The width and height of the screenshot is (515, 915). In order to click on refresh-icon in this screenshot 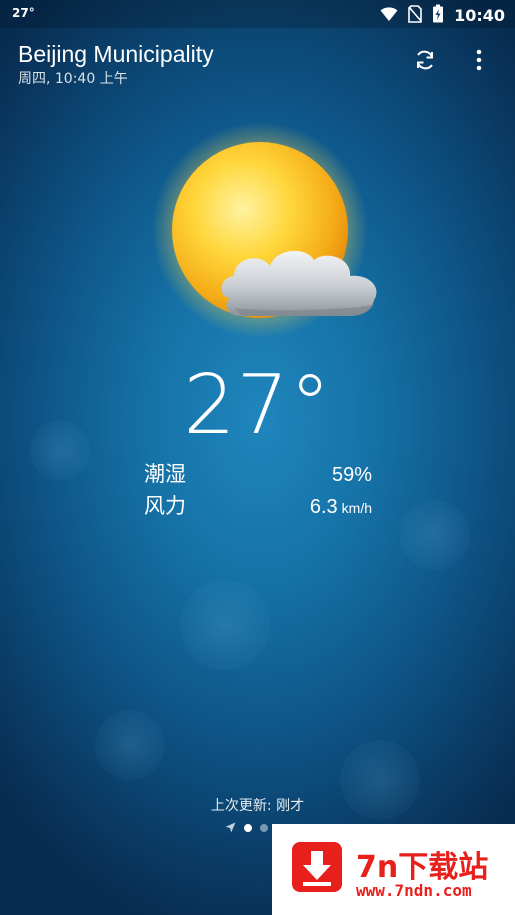, I will do `click(425, 62)`.